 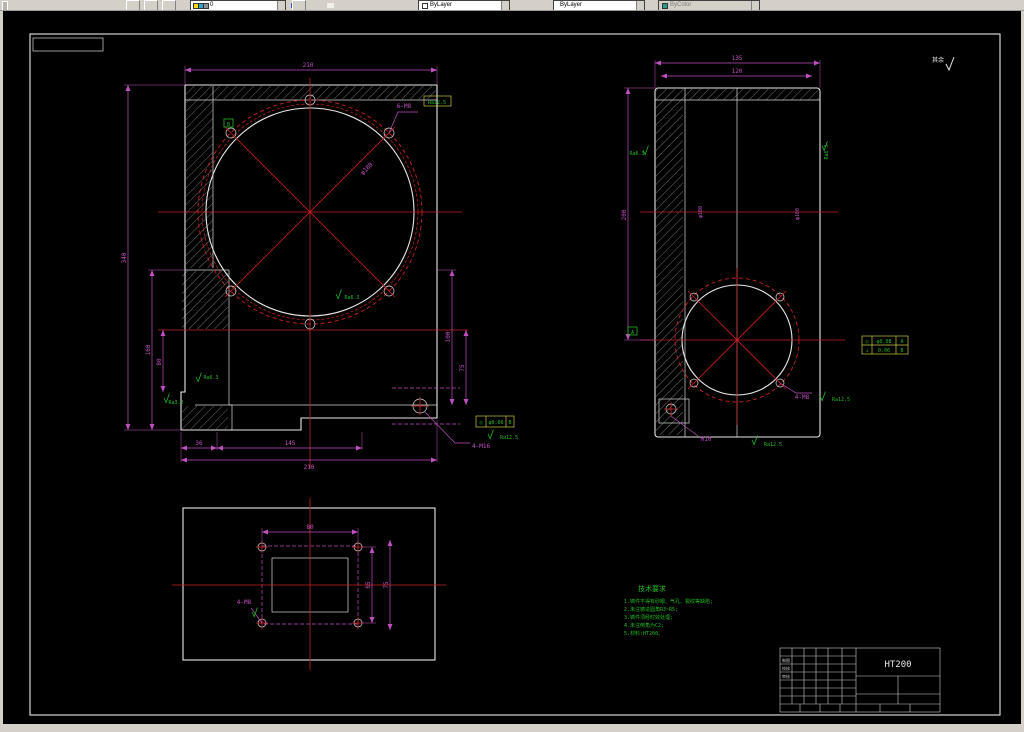 What do you see at coordinates (437, 103) in the screenshot?
I see `rough-holes: Ra12.5` at bounding box center [437, 103].